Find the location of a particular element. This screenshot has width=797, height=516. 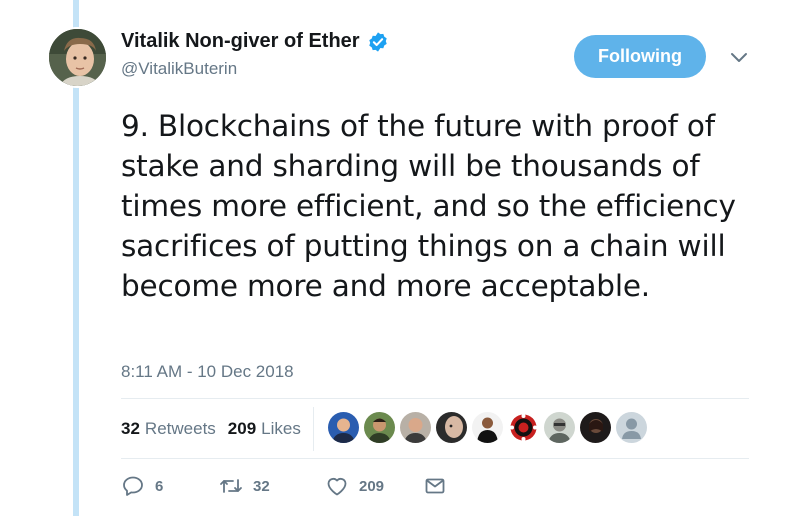

tweet-stats: 32 Retweets 209 Likes is located at coordinates (217, 429).